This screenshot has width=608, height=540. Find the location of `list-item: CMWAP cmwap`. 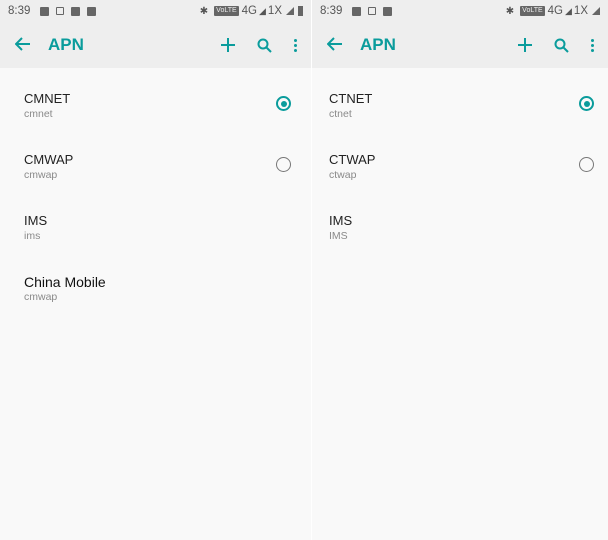

list-item: CMWAP cmwap is located at coordinates (155, 159).